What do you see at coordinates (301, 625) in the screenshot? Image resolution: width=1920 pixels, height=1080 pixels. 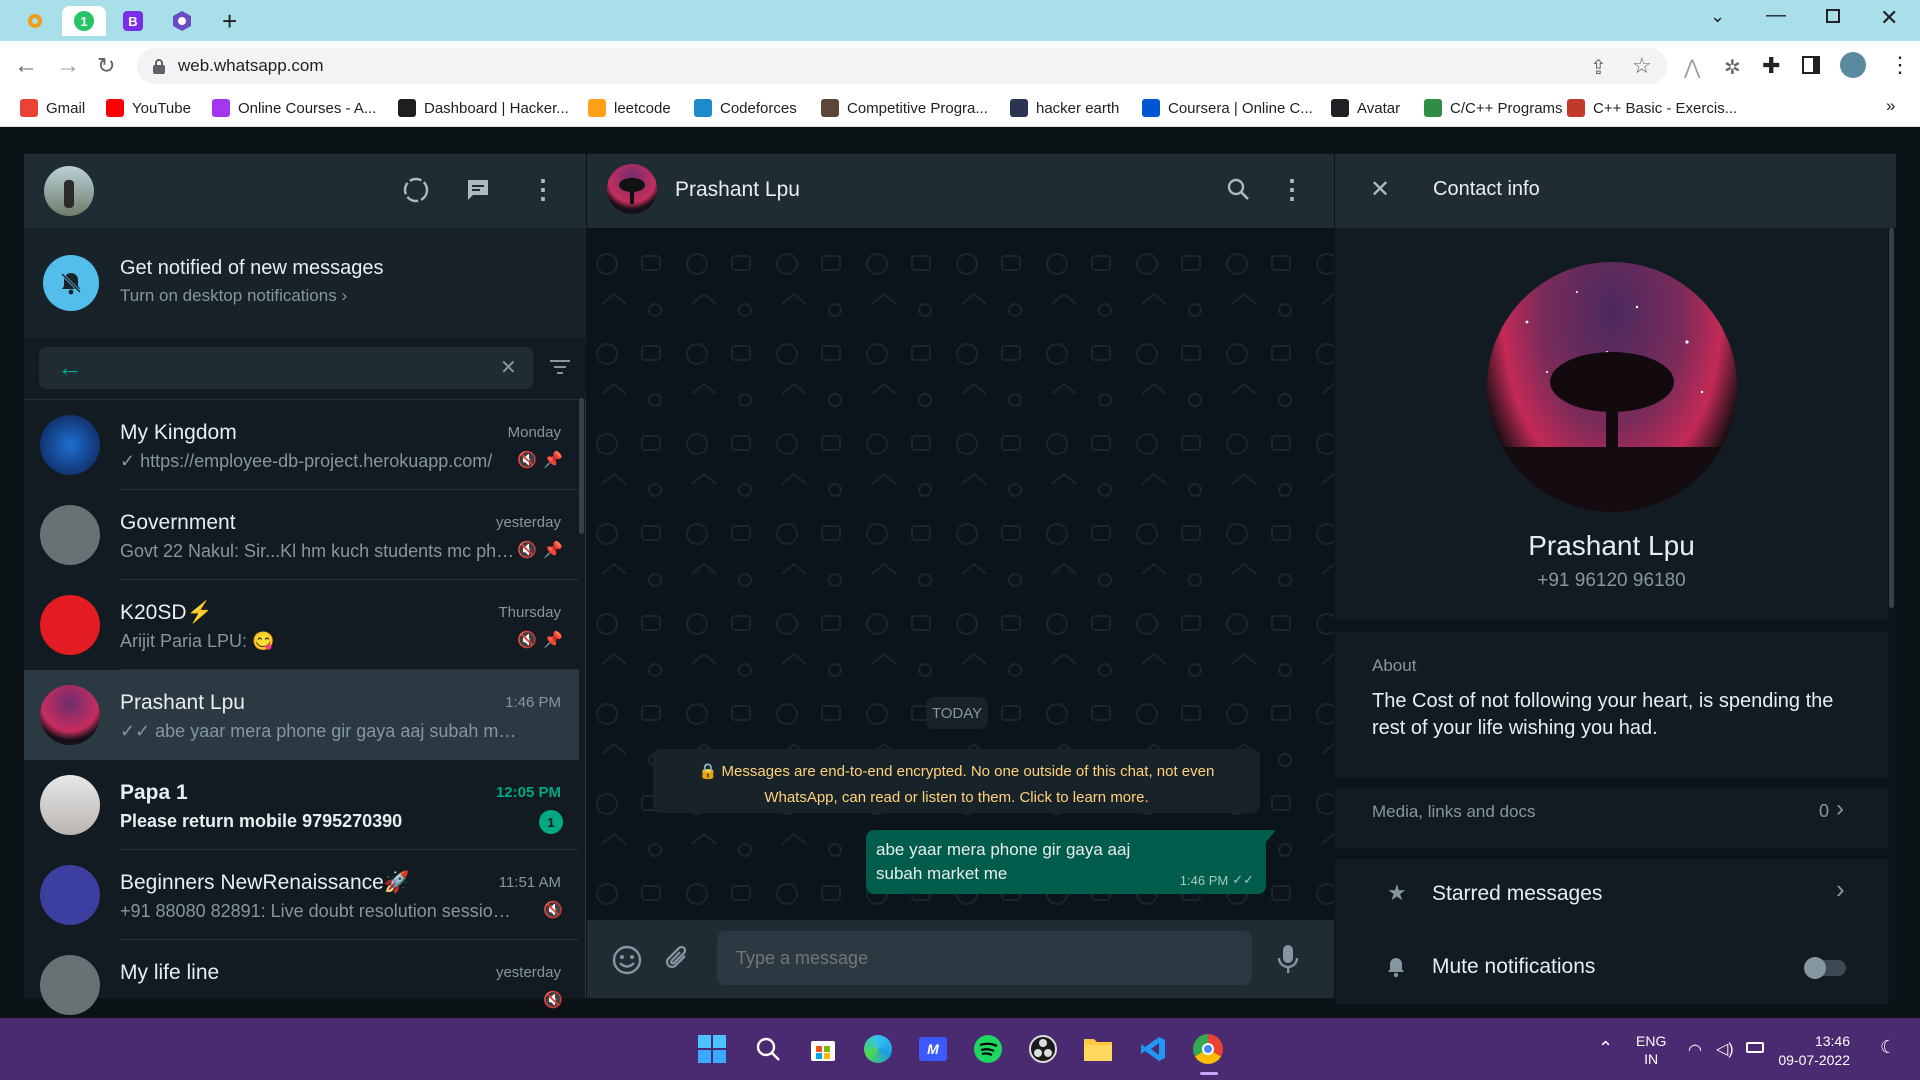 I see `chat-row: K20SD⚡ Thursday Arijit Paria LPU: 😋 🔇 📌` at bounding box center [301, 625].